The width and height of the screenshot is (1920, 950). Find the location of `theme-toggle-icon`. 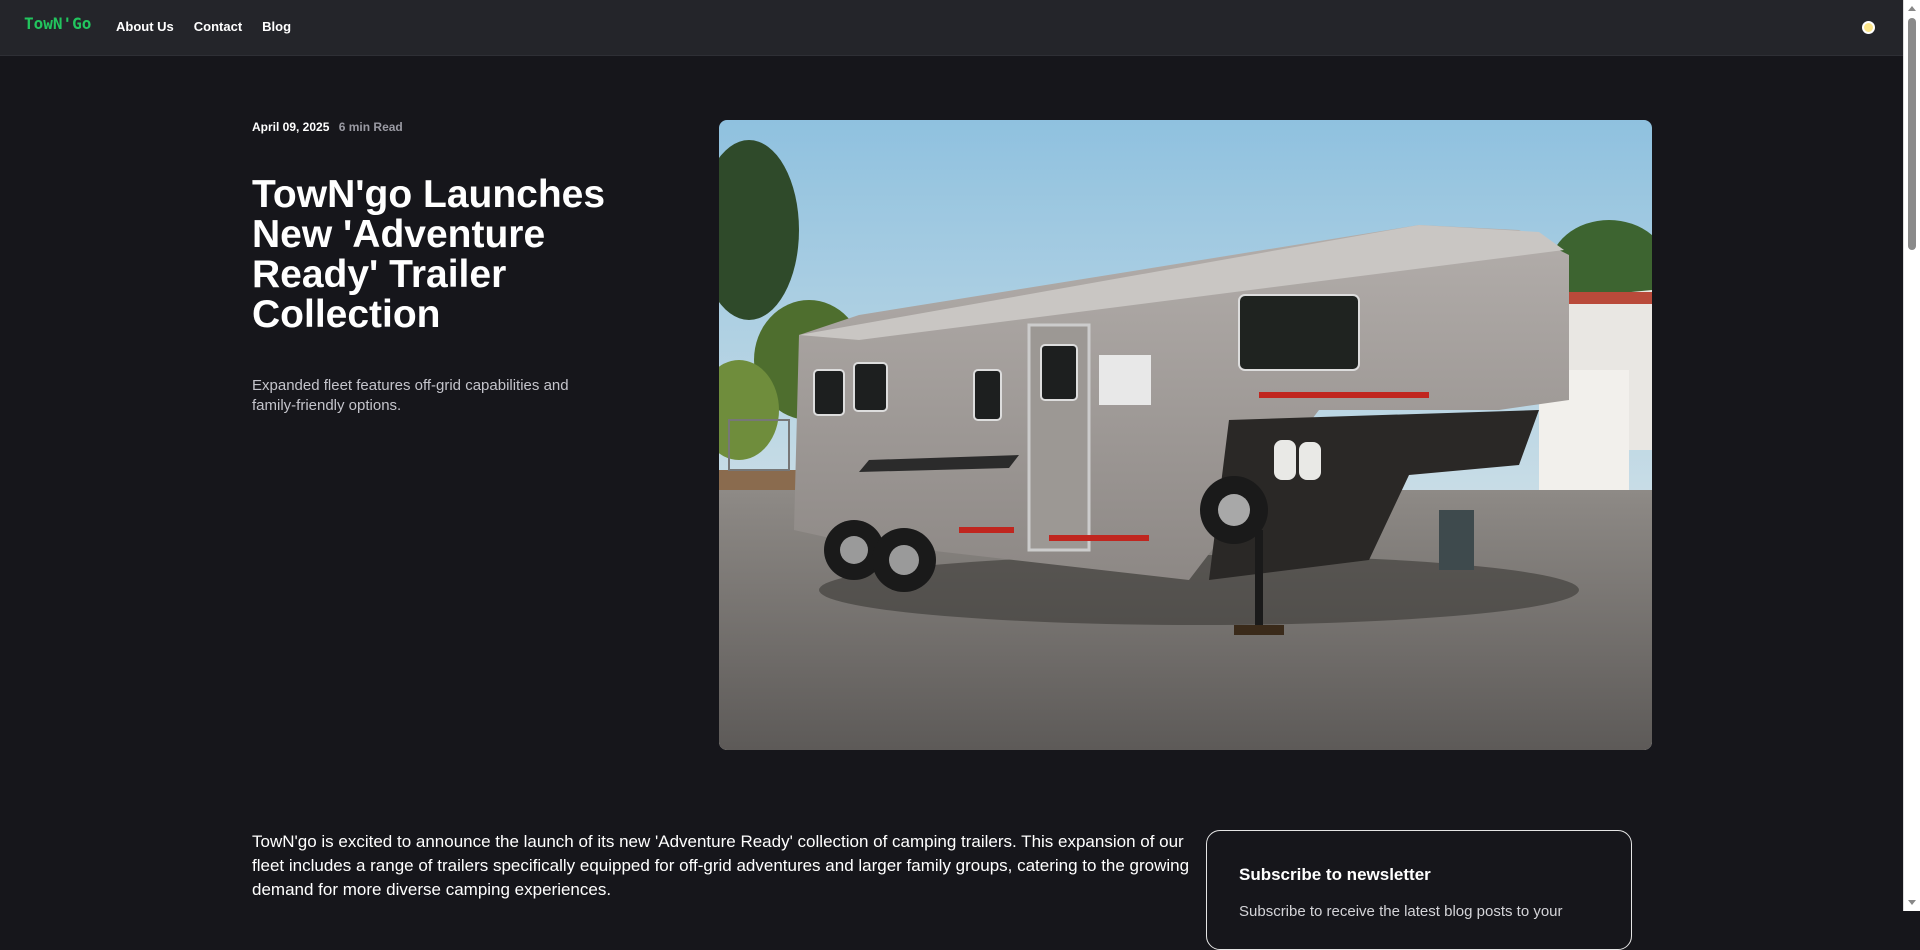

theme-toggle-icon is located at coordinates (1868, 27).